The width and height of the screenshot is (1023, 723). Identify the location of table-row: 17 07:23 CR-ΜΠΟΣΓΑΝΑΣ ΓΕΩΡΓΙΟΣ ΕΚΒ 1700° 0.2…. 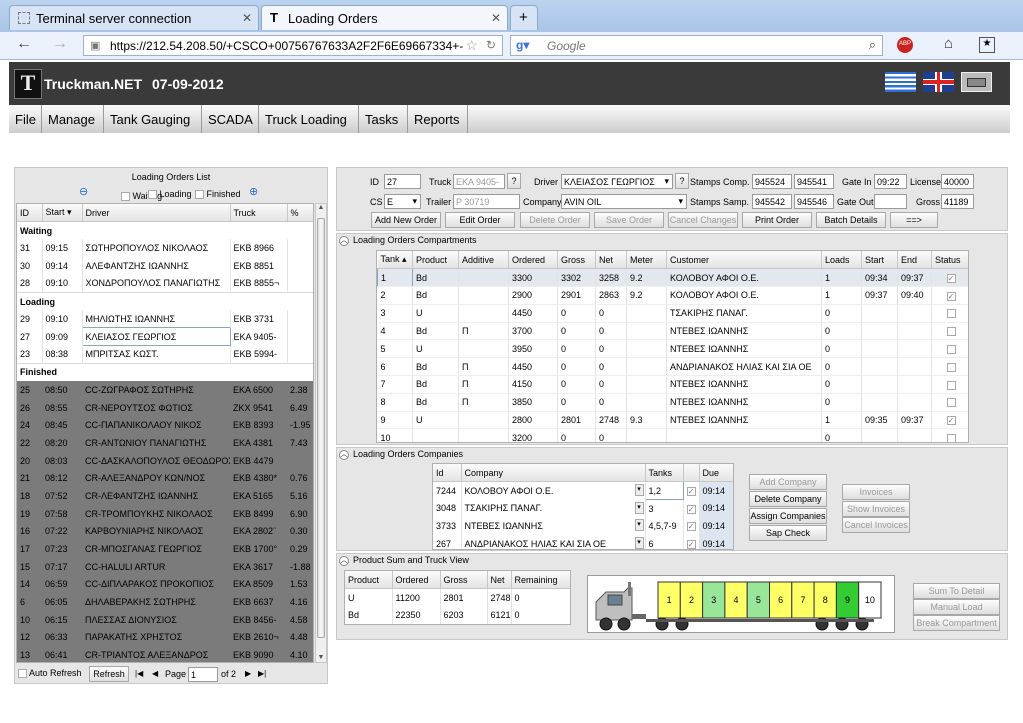
(165, 549).